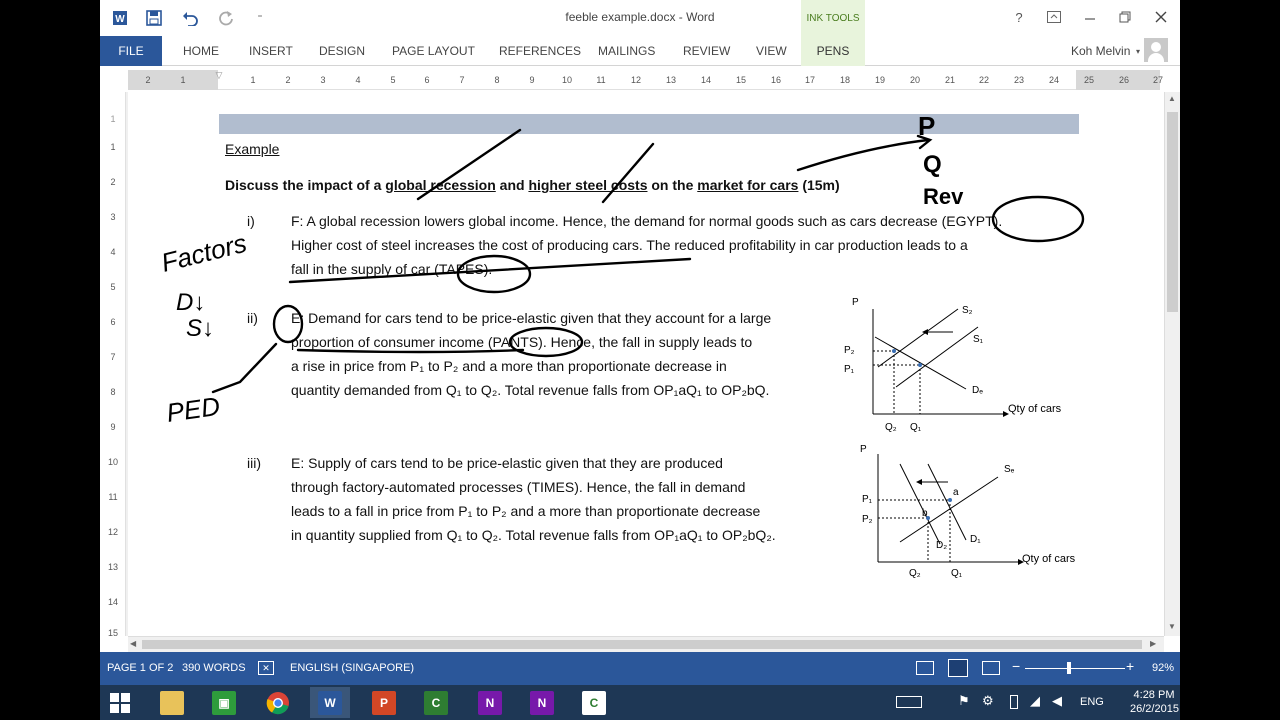 The width and height of the screenshot is (1280, 720). I want to click on ink-word-ped: PED, so click(193, 409).